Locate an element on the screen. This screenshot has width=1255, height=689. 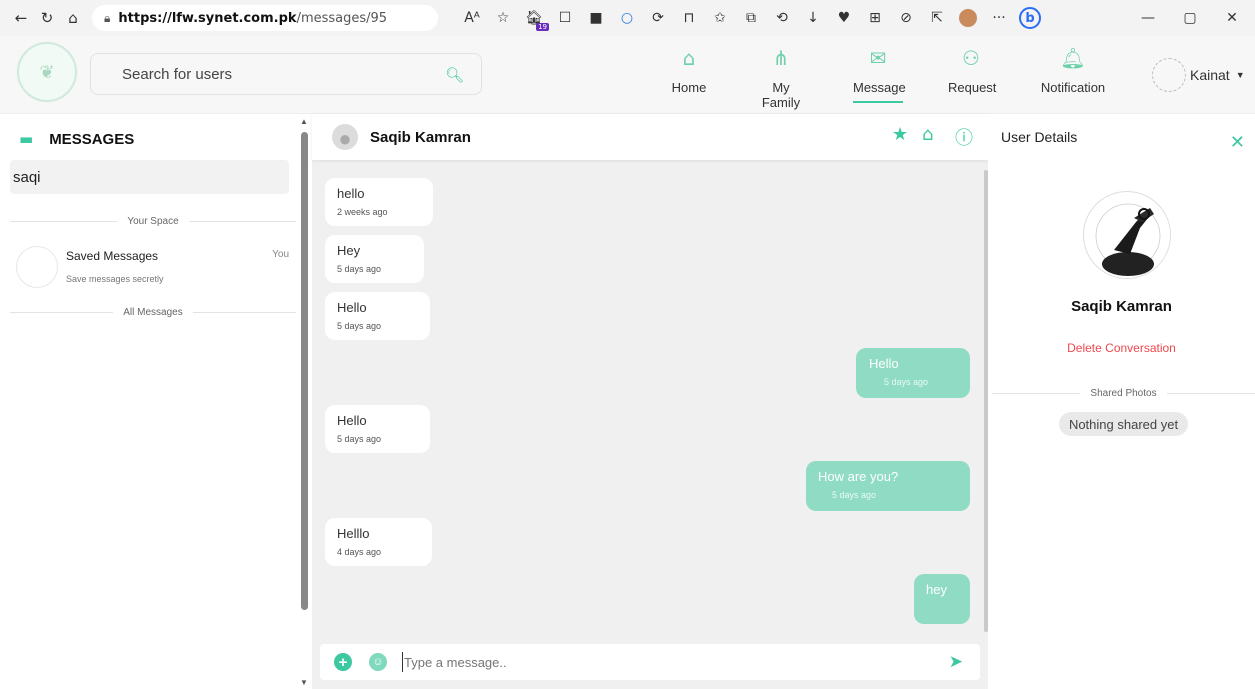
message-bubble: Hey 5 days ago is located at coordinates (374, 259).